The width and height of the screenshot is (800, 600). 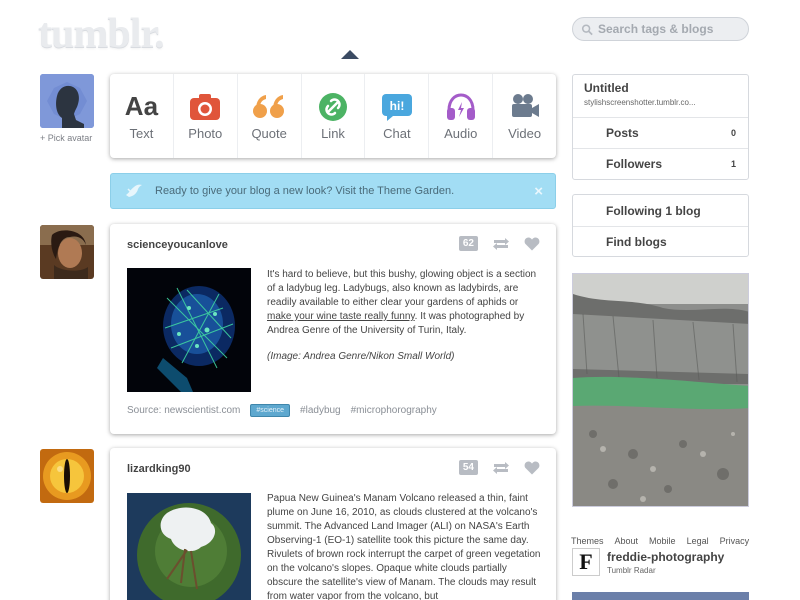 I want to click on sidebar-item-followers: Followers 1, so click(x=660, y=163).